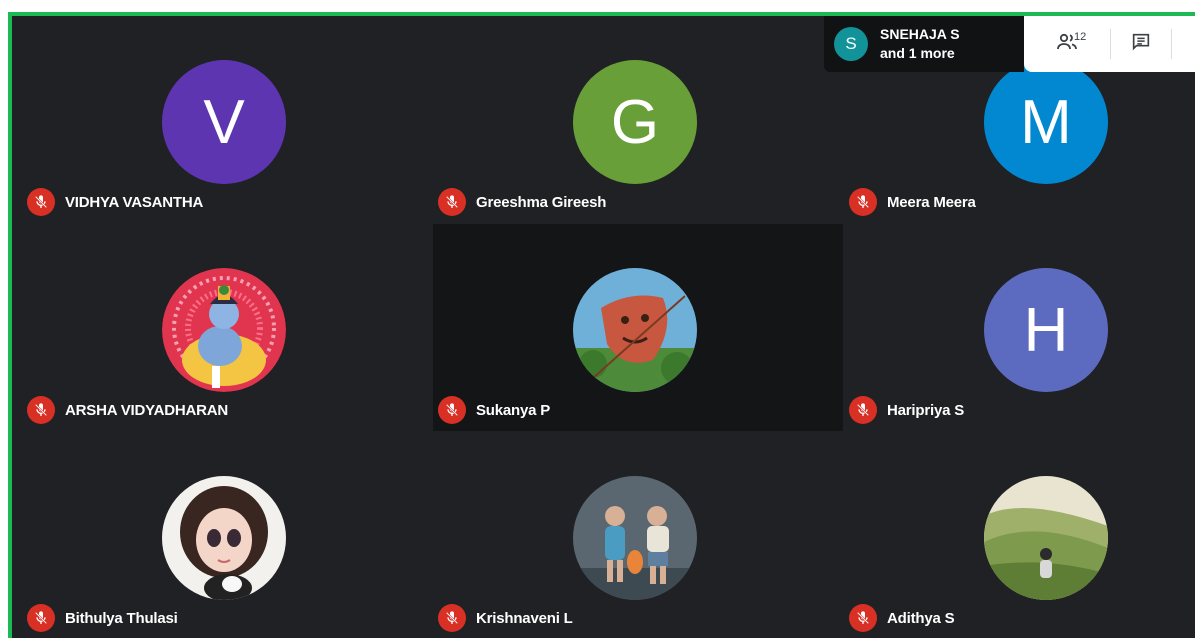 The image size is (1195, 638). I want to click on people-count-badge: 12, so click(1080, 37).